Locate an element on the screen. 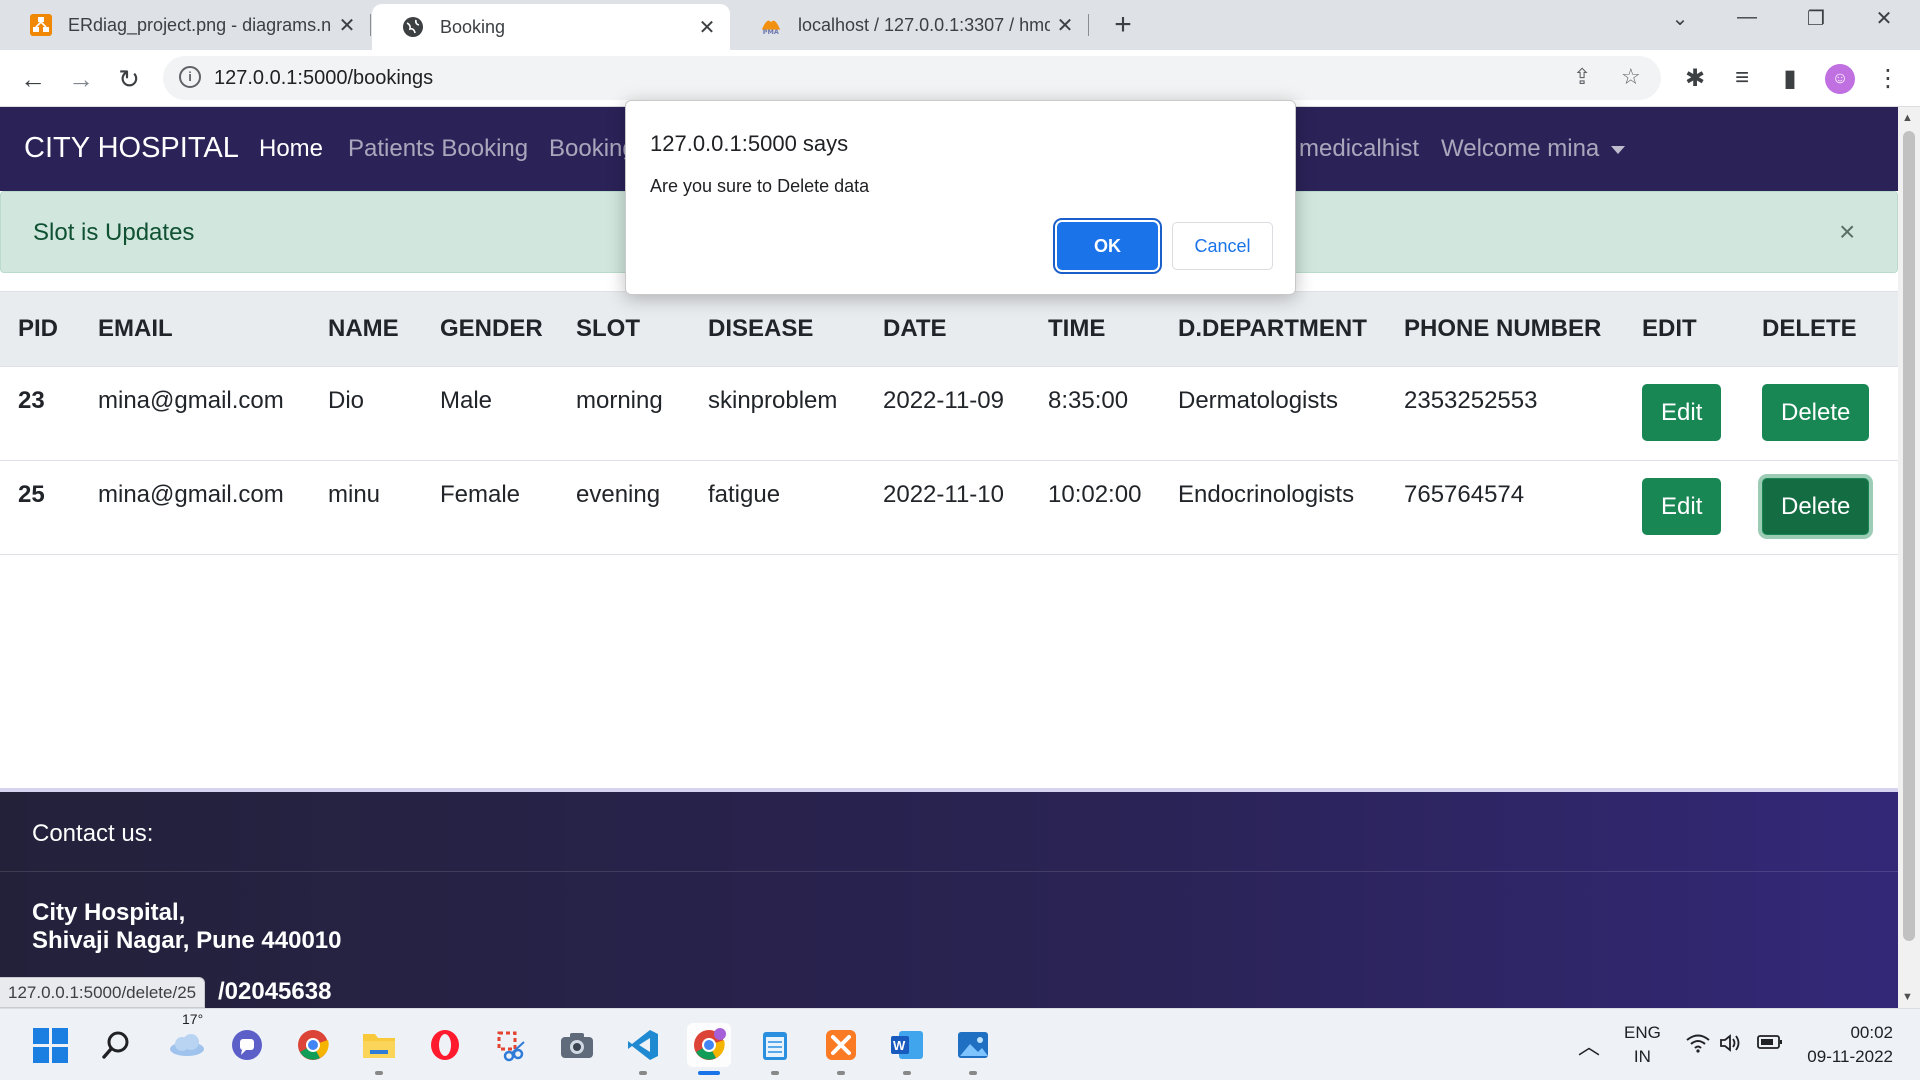 This screenshot has height=1080, width=1920. windows-taskbar: 17° W ︿ ENG IN 00:02 09-11-2022 is located at coordinates (960, 1044).